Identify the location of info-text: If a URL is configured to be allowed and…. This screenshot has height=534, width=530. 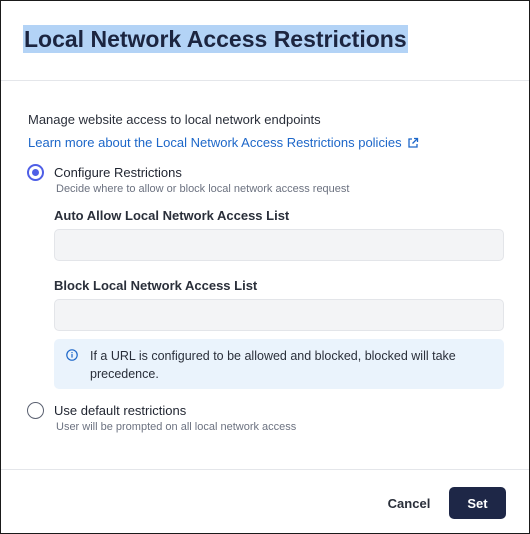
(273, 365).